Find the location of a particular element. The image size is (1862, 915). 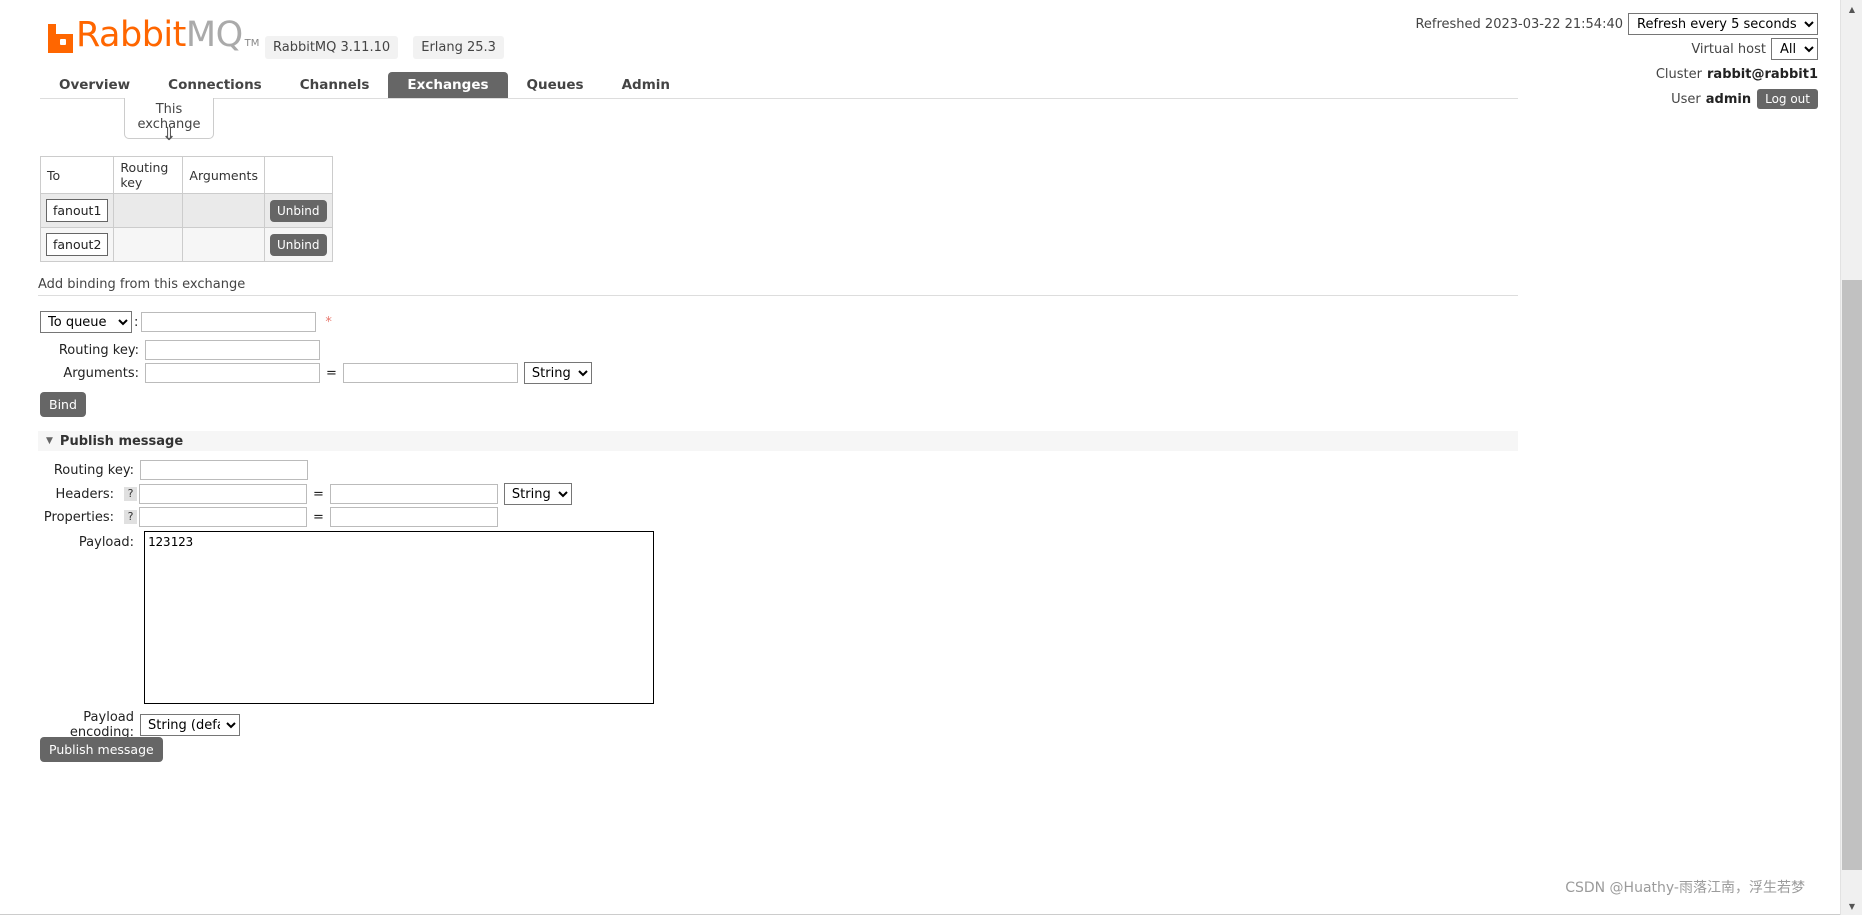

add-binding-arguments-equals: = is located at coordinates (331, 373).